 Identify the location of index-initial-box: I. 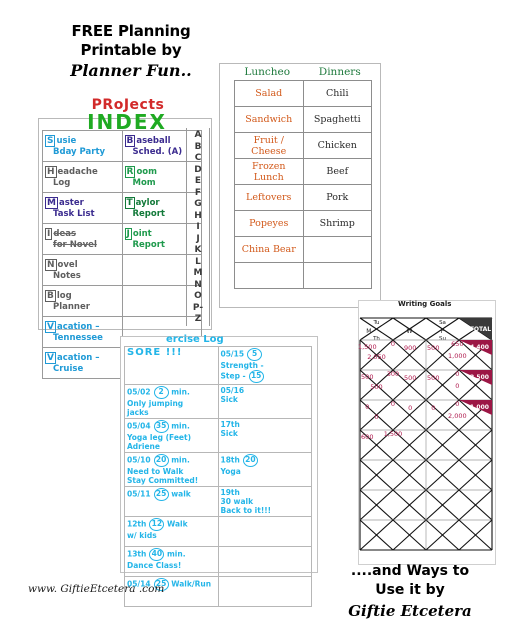
(49, 234).